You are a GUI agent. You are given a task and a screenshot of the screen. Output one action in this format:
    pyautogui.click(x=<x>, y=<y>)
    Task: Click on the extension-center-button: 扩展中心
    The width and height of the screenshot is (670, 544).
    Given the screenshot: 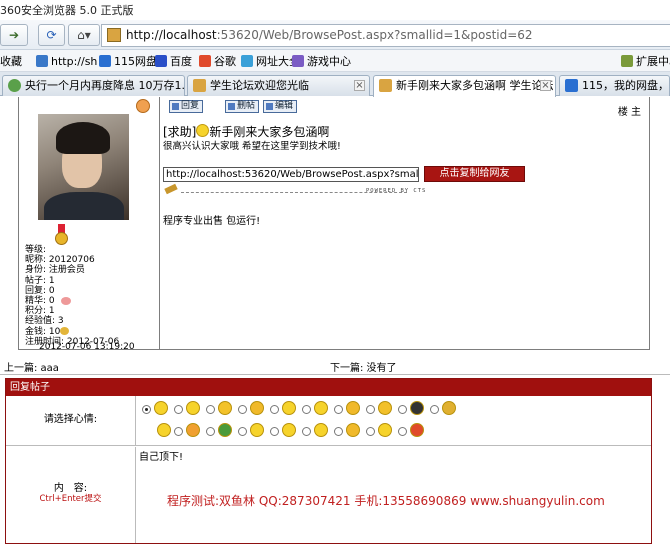 What is the action you would take?
    pyautogui.click(x=645, y=61)
    